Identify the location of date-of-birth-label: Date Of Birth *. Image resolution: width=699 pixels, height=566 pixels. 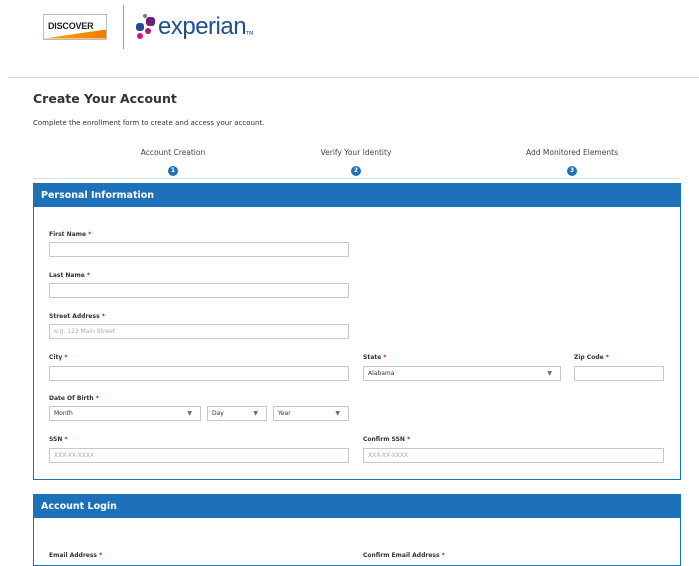
(74, 398).